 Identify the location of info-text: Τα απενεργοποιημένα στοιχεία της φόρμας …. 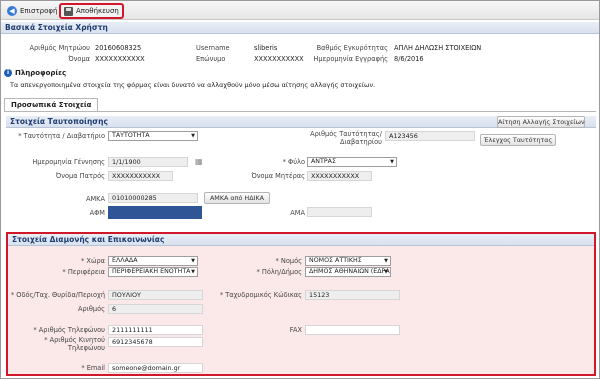
(193, 85).